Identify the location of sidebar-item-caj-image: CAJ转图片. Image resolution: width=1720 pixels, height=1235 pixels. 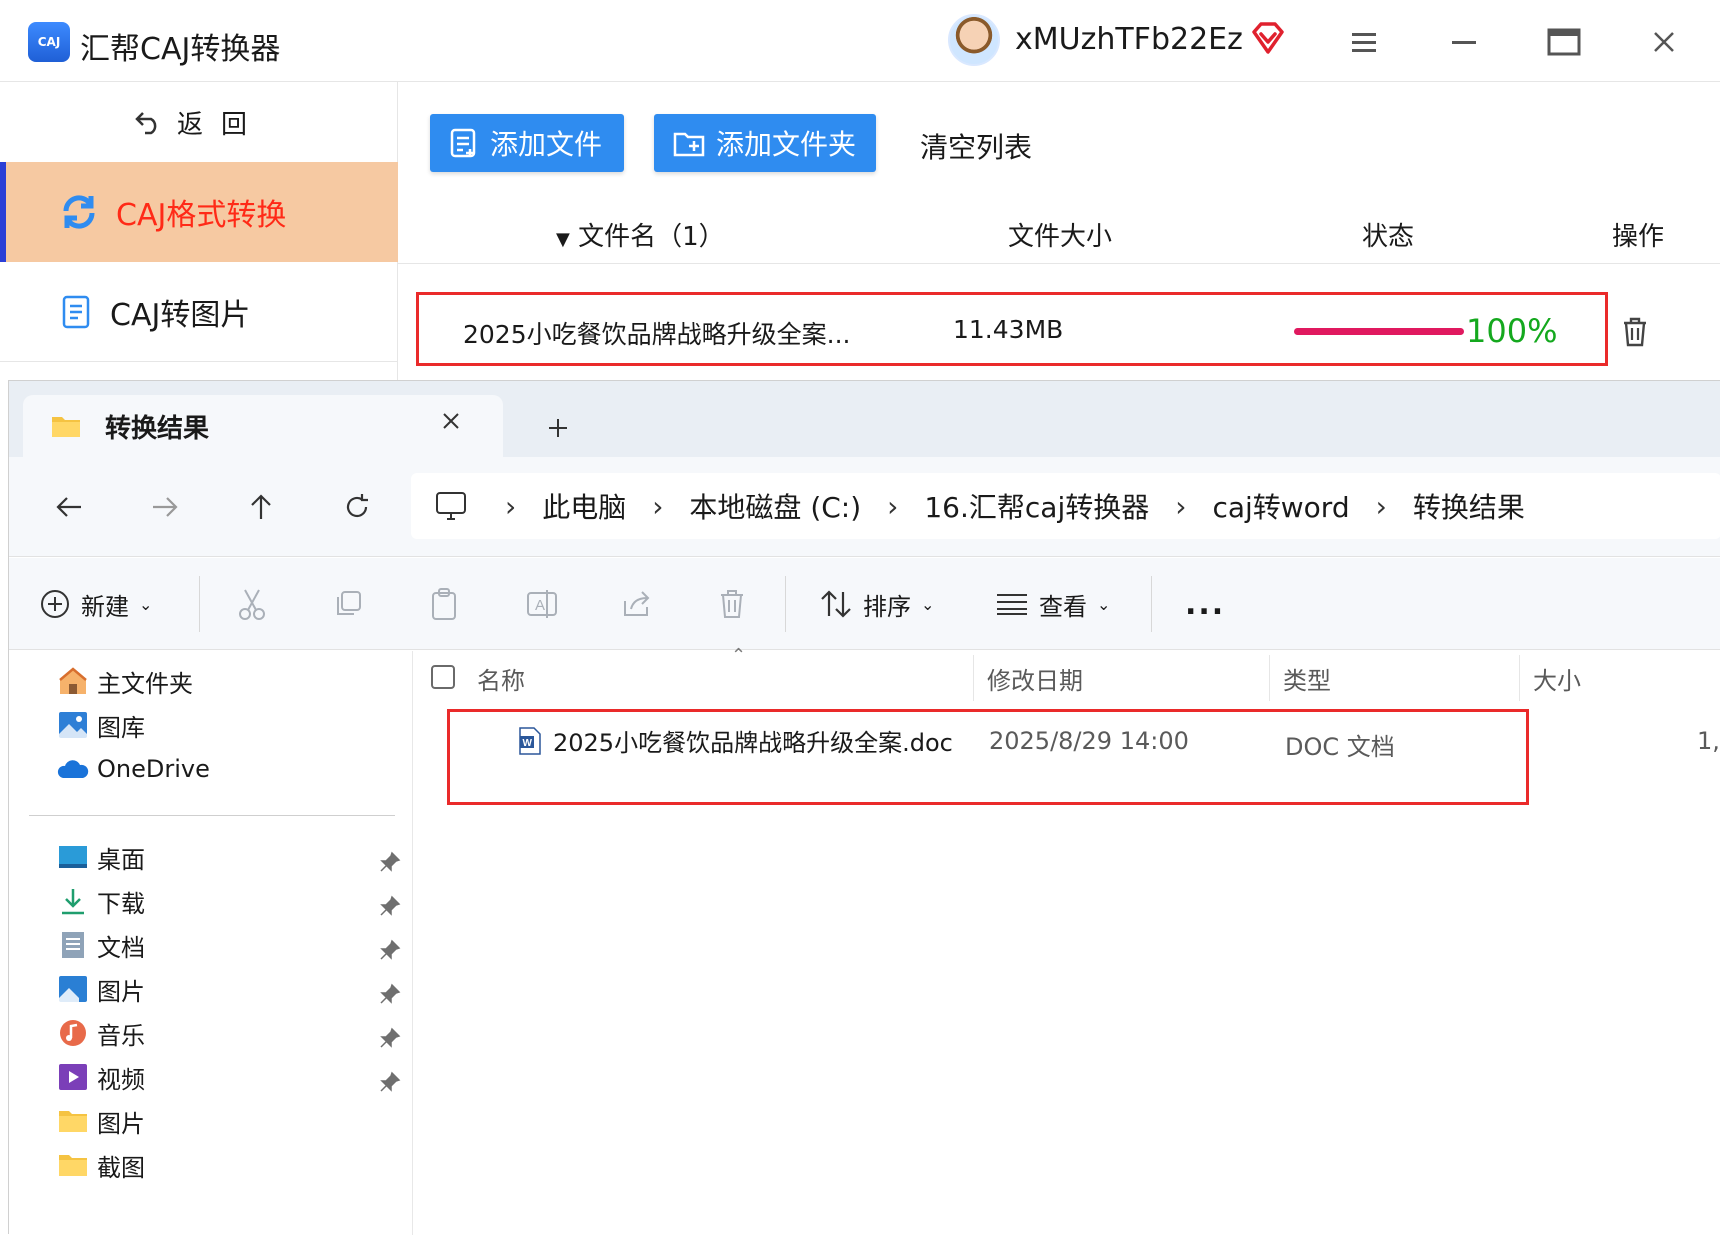
(199, 312).